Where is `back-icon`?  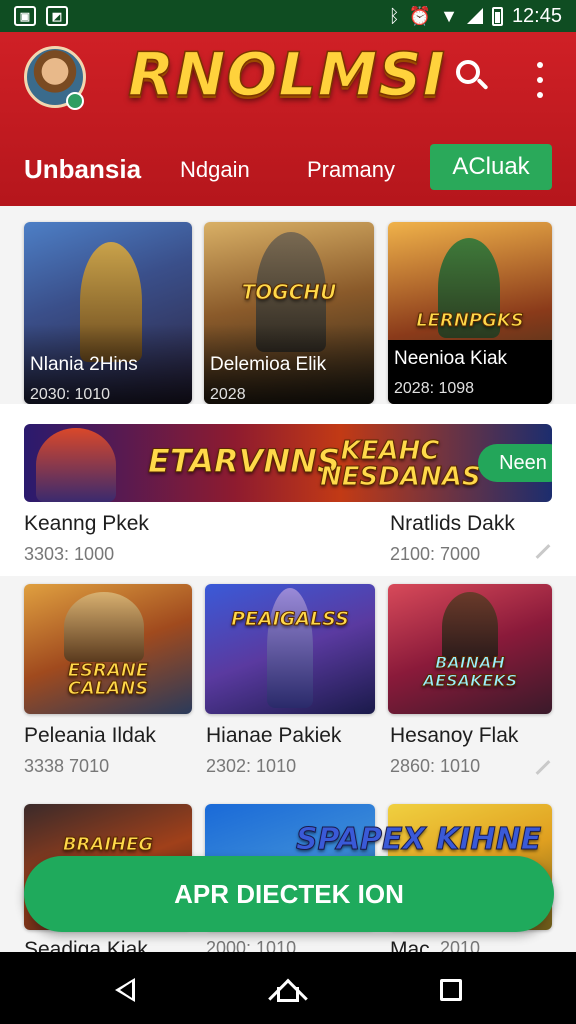 back-icon is located at coordinates (125, 990).